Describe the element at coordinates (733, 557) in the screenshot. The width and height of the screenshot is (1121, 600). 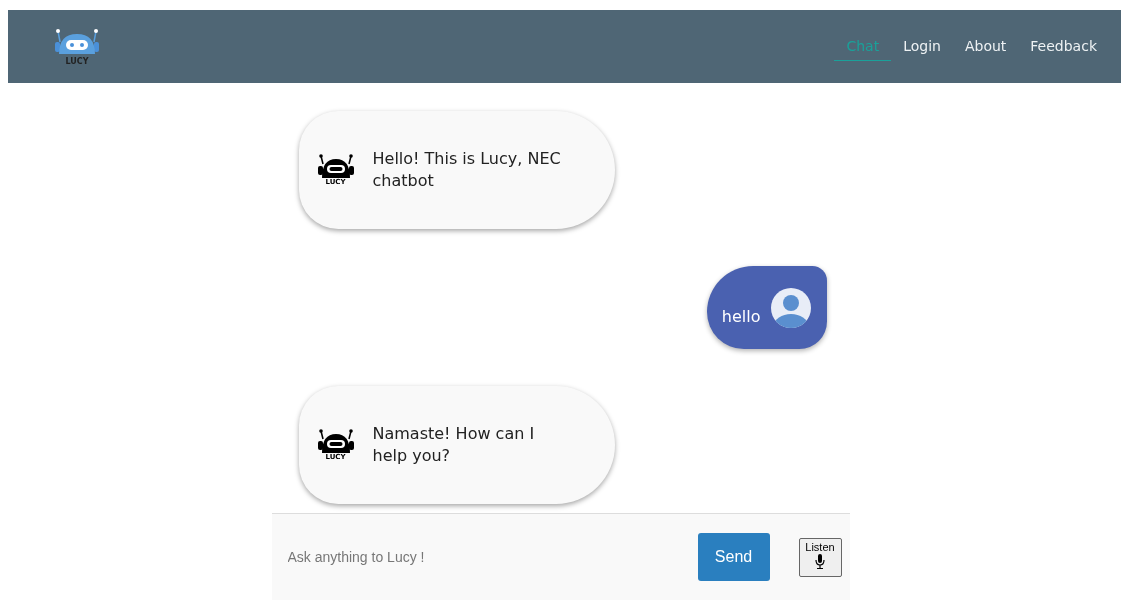
I see `send-button: Send` at that location.